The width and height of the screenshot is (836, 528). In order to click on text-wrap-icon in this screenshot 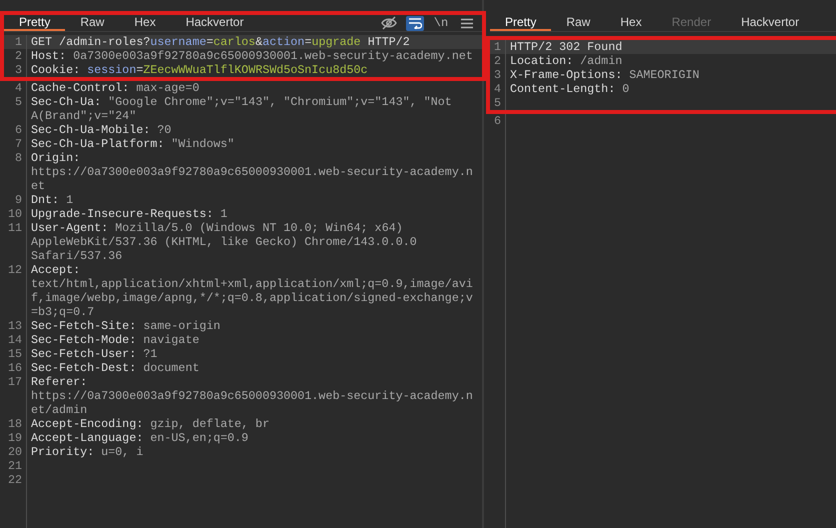, I will do `click(415, 23)`.